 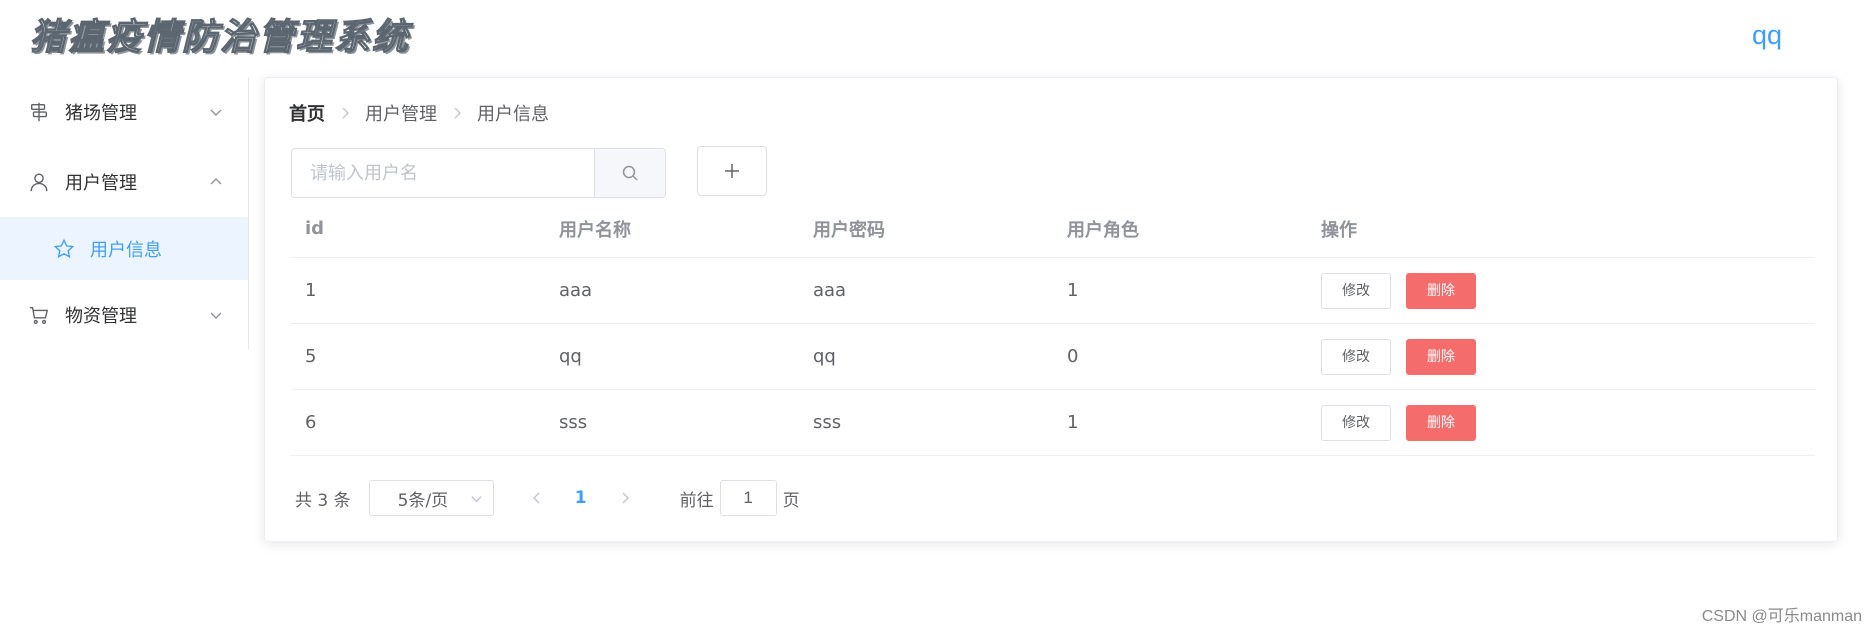 I want to click on cell-id: 5, so click(x=418, y=356).